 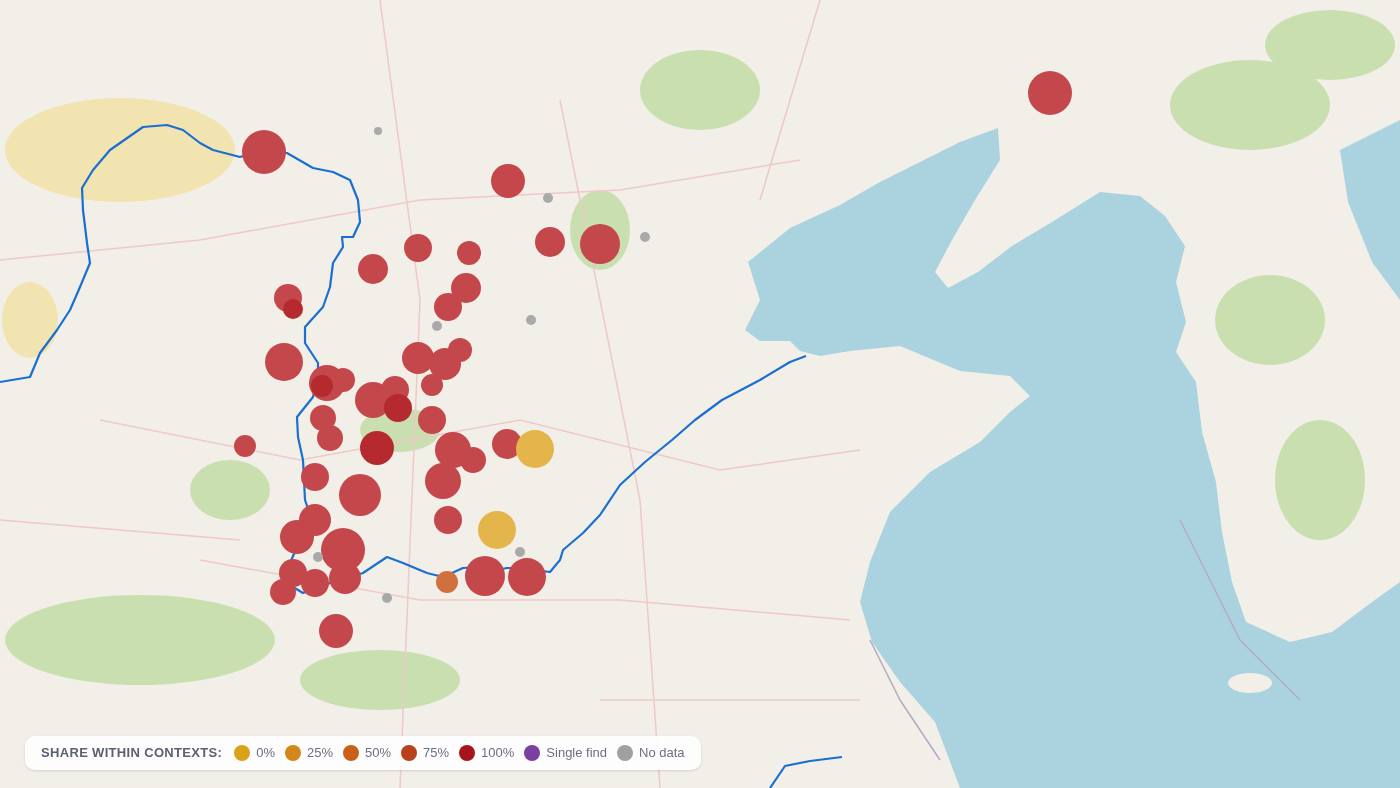 What do you see at coordinates (320, 753) in the screenshot?
I see `legend-label: 25%` at bounding box center [320, 753].